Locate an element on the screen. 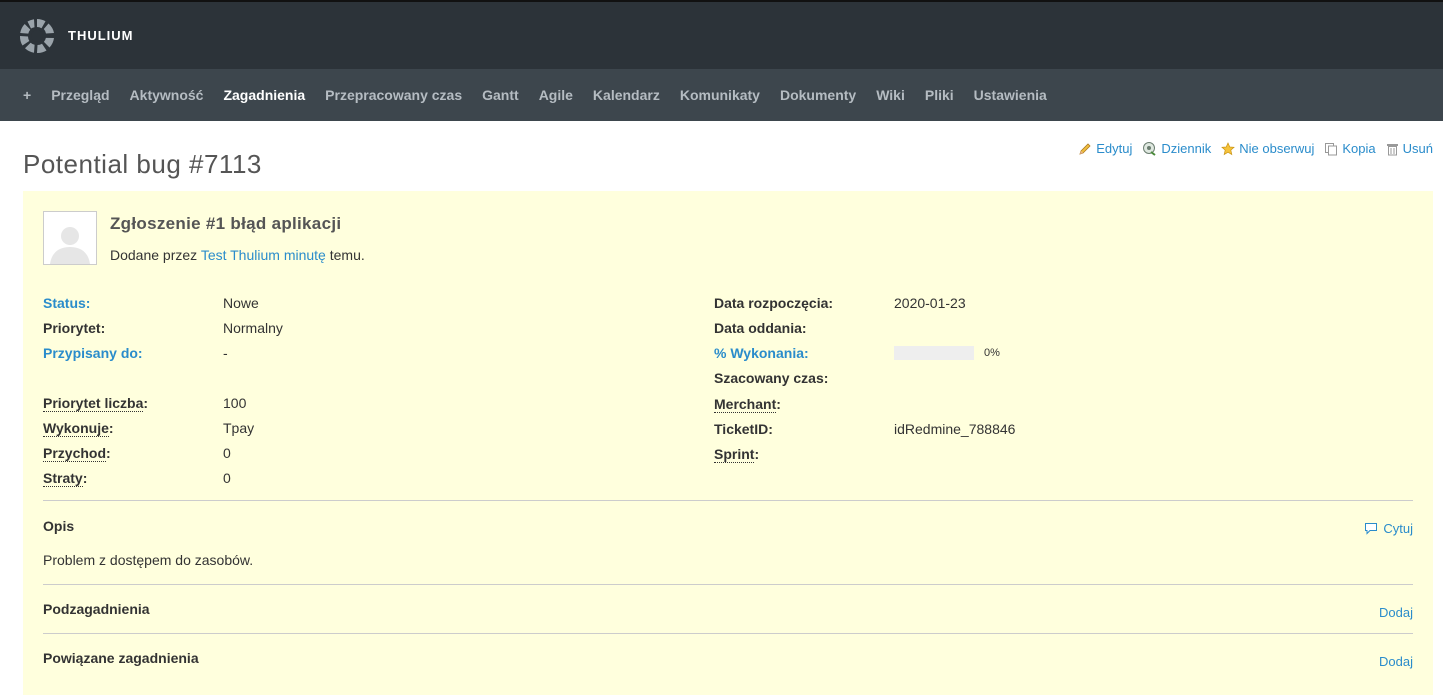 The width and height of the screenshot is (1443, 695). attr-income-label: Przychod: is located at coordinates (133, 453).